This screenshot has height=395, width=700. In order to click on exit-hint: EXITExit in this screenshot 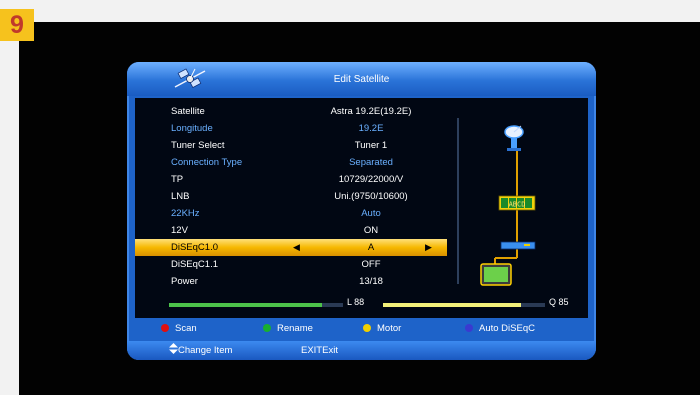, I will do `click(319, 350)`.